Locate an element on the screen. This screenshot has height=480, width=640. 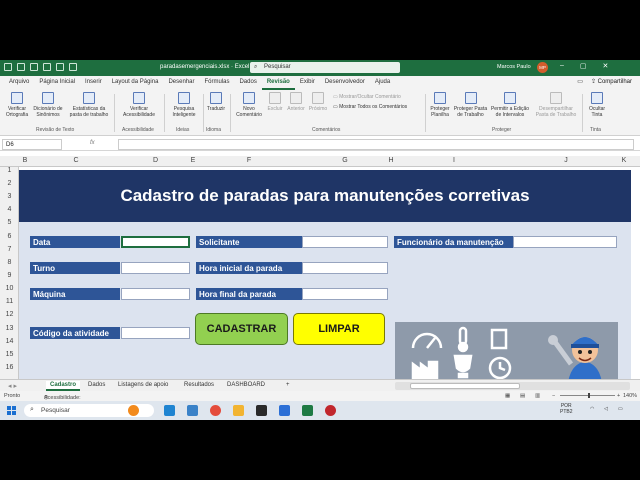
add-sheet-button: + is located at coordinates (288, 385).